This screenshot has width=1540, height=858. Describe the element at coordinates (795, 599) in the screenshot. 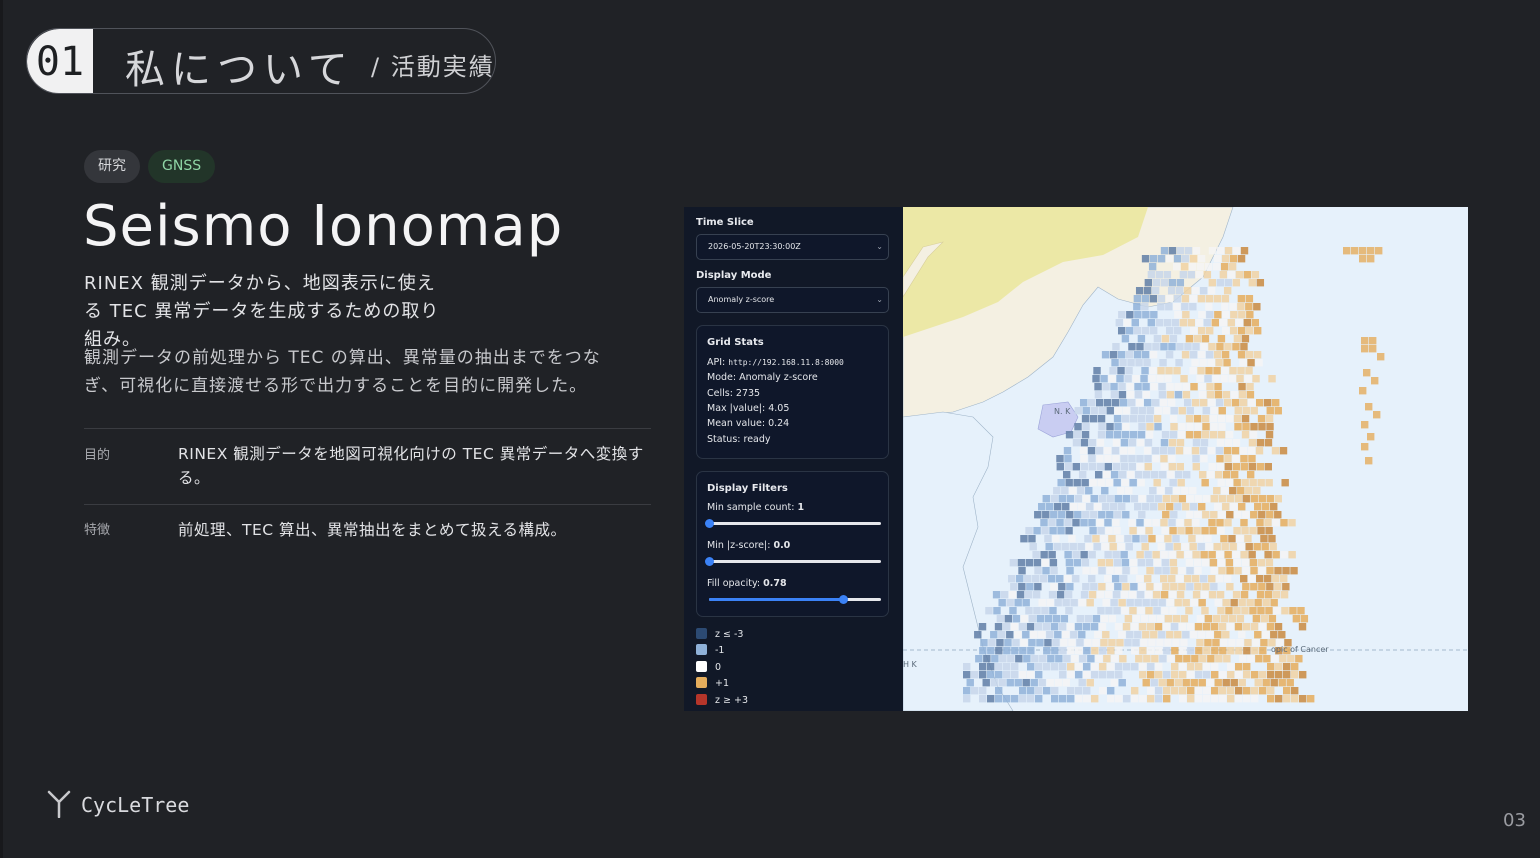

I see `fill-opacity-slider` at that location.